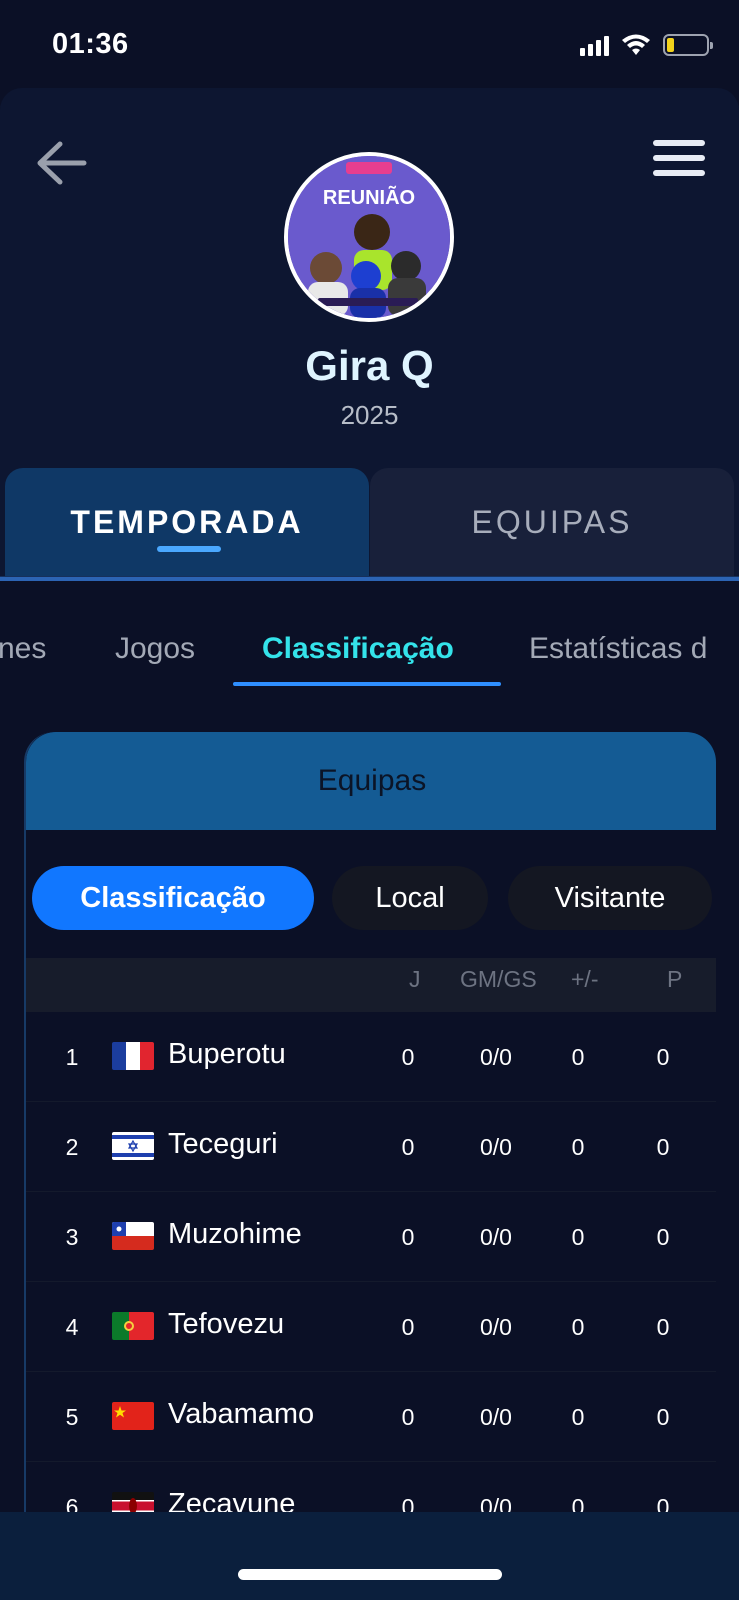 The height and width of the screenshot is (1600, 739). What do you see at coordinates (72, 1327) in the screenshot?
I see `row-rank: 4` at bounding box center [72, 1327].